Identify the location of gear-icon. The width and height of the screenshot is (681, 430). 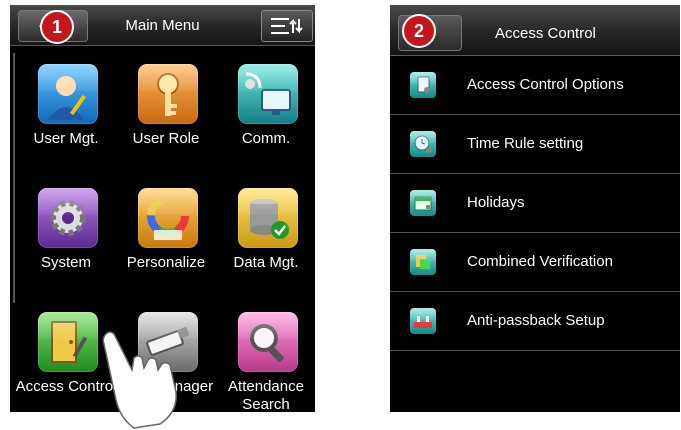
(68, 218).